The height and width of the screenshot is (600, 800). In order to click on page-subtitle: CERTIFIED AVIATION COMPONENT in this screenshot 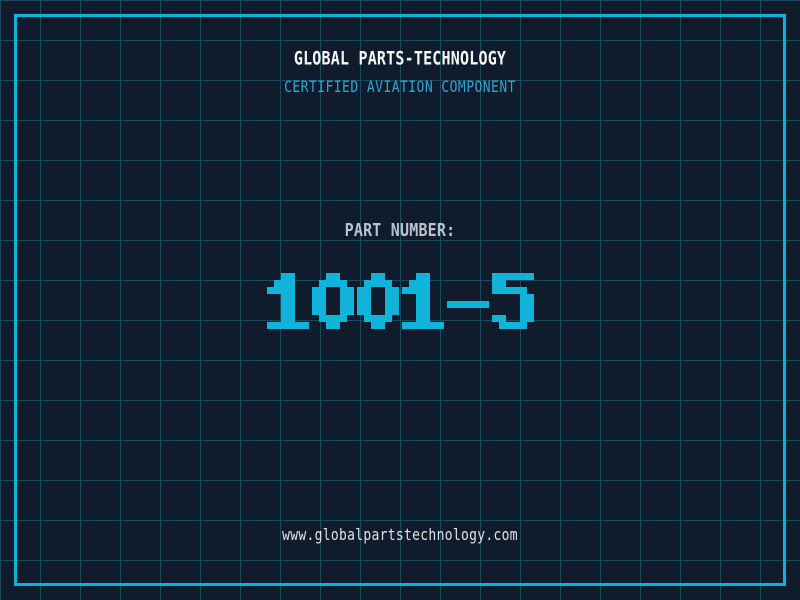, I will do `click(400, 87)`.